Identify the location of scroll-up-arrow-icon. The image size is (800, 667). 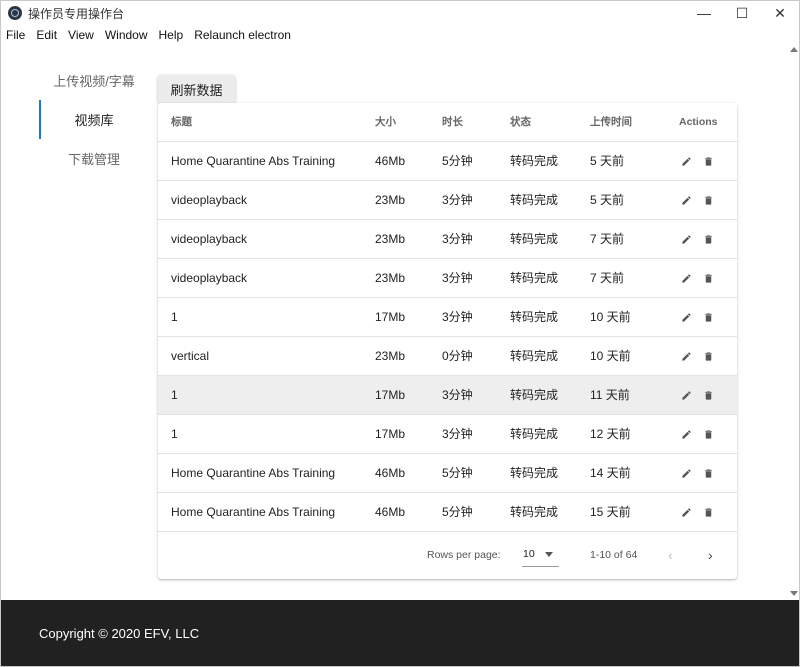
(794, 49).